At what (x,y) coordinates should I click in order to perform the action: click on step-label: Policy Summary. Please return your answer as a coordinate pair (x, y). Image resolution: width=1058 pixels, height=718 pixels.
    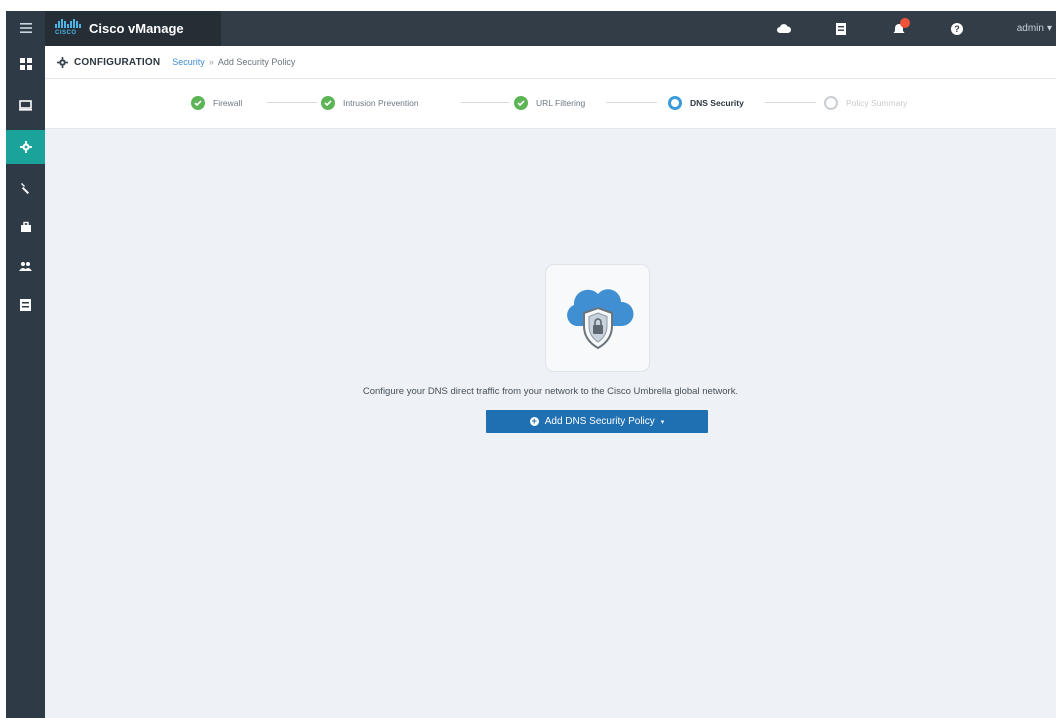
    Looking at the image, I should click on (877, 103).